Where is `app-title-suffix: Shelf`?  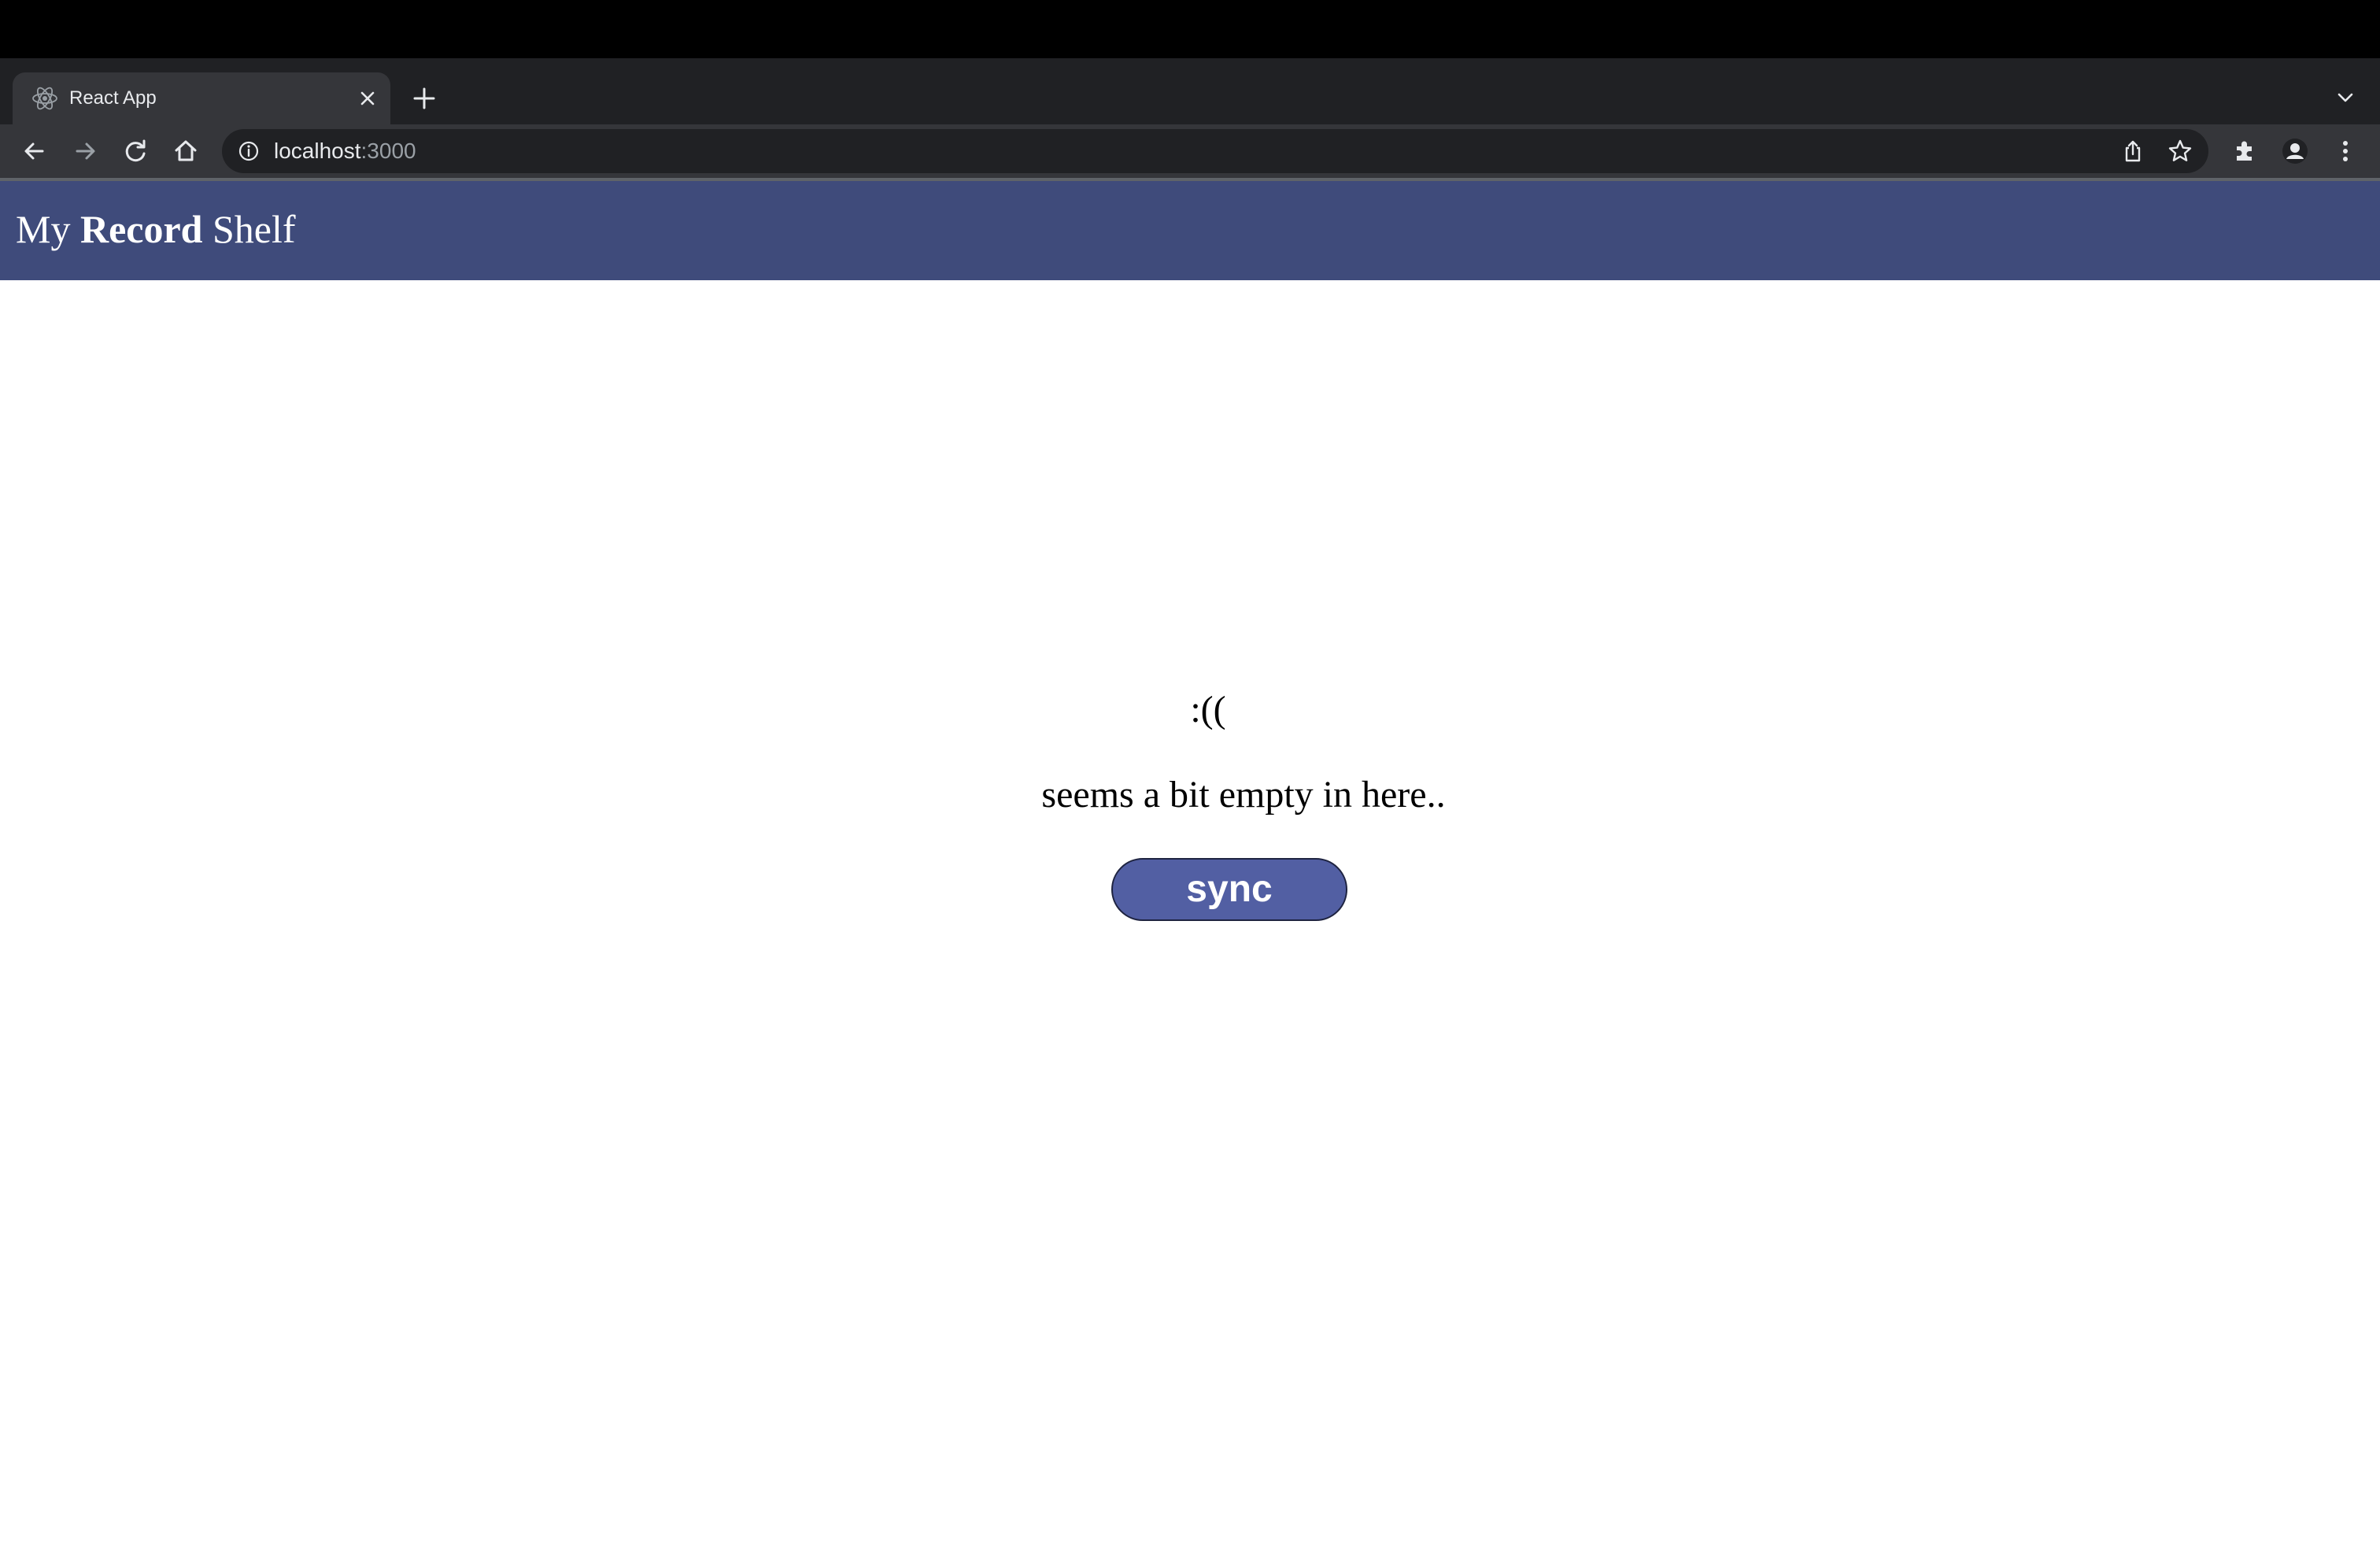 app-title-suffix: Shelf is located at coordinates (249, 229).